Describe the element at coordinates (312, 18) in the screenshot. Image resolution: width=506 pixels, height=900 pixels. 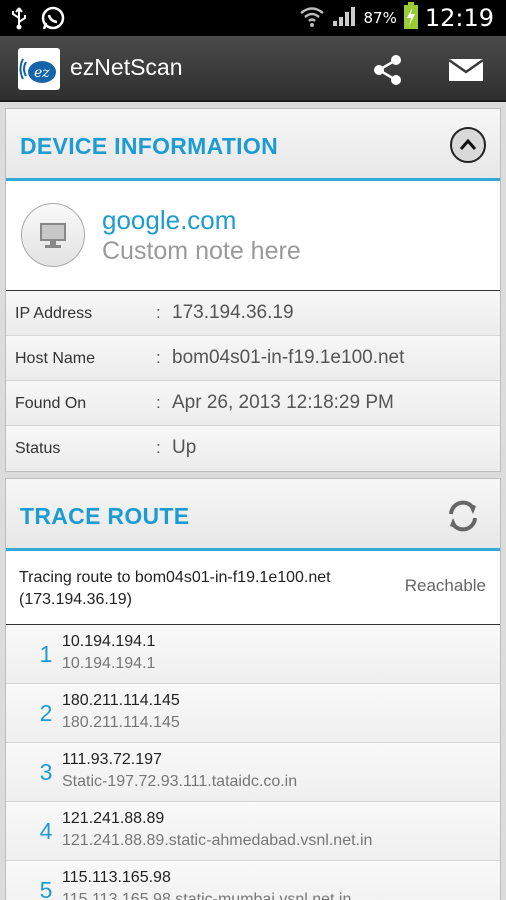
I see `wifi-icon` at that location.